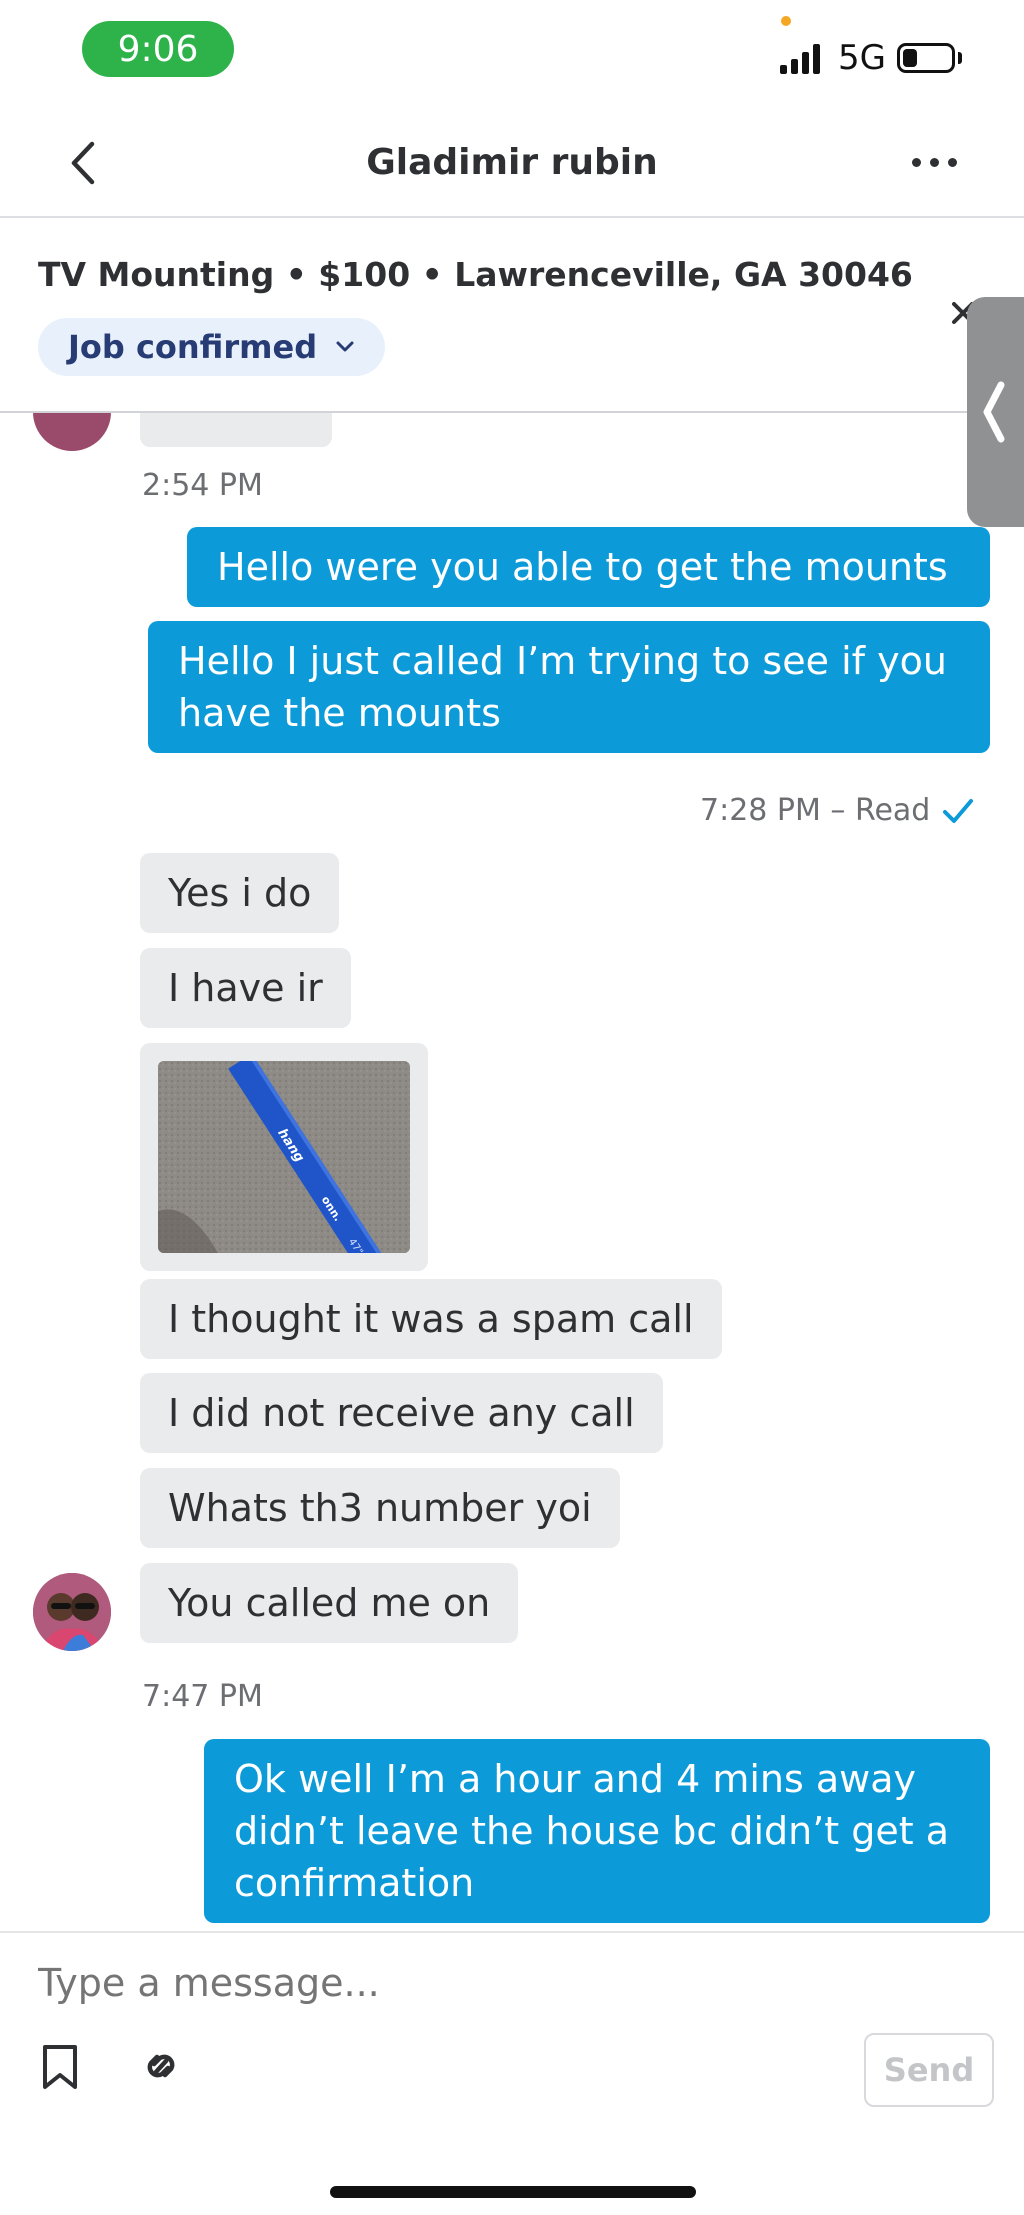 The width and height of the screenshot is (1024, 2215). What do you see at coordinates (960, 58) in the screenshot?
I see `battery-tip` at bounding box center [960, 58].